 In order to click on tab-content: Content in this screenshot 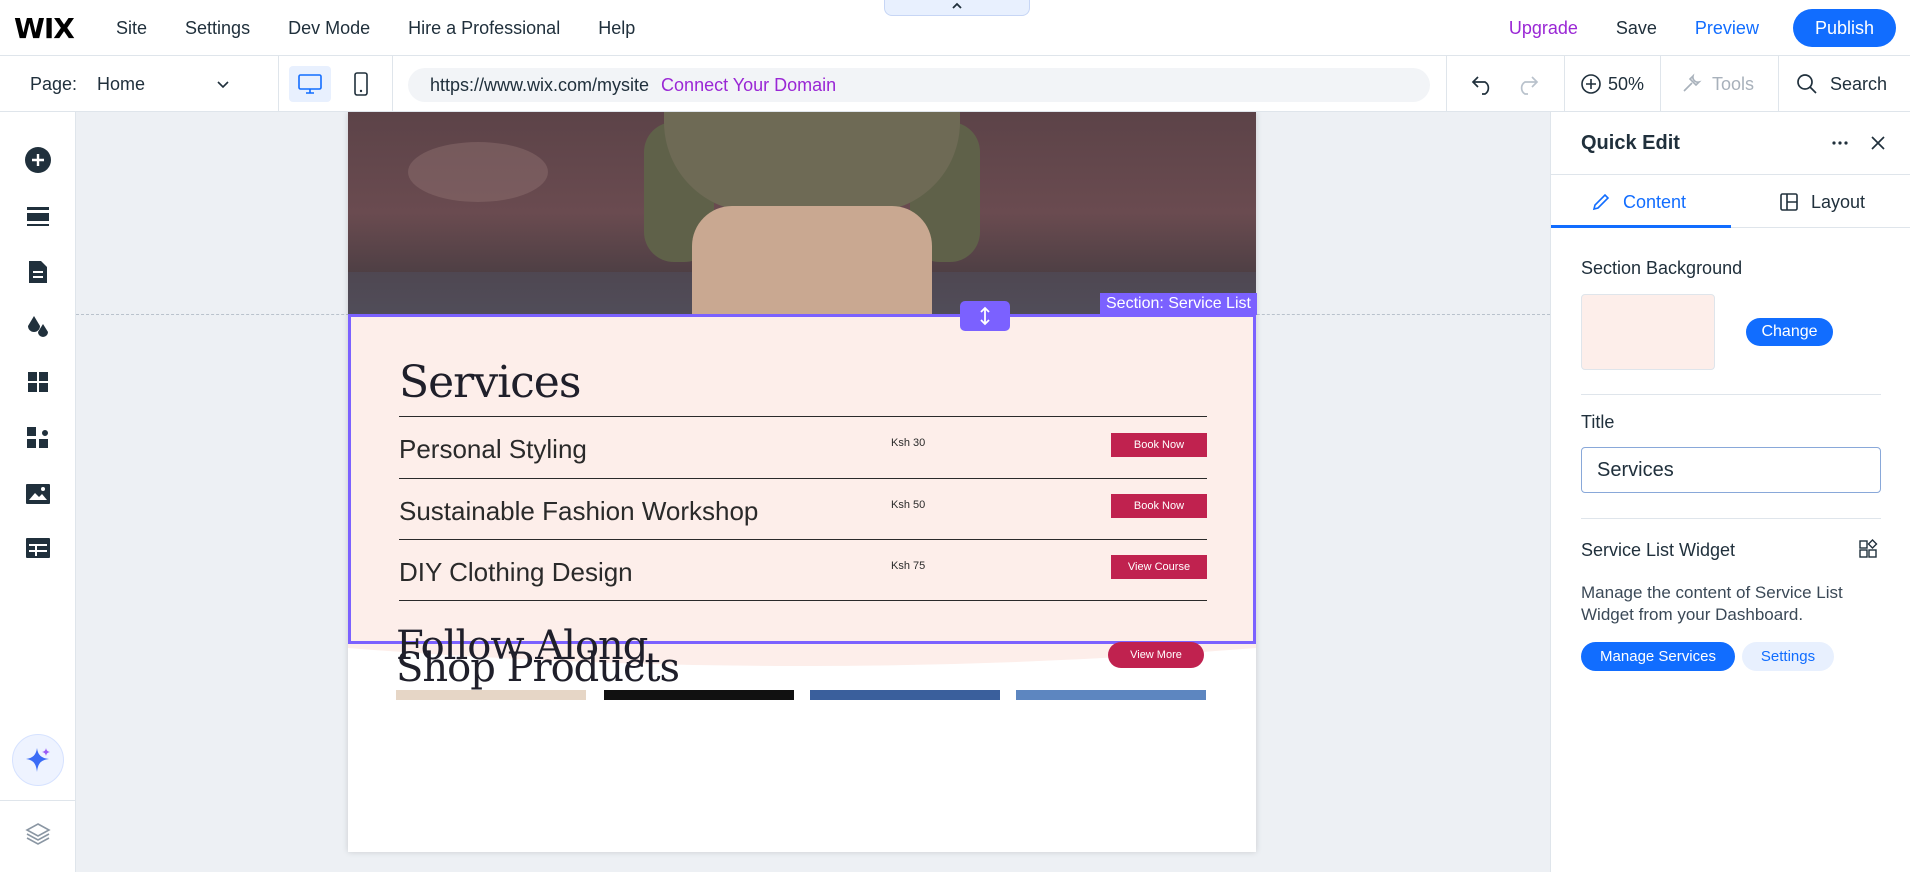, I will do `click(1638, 202)`.